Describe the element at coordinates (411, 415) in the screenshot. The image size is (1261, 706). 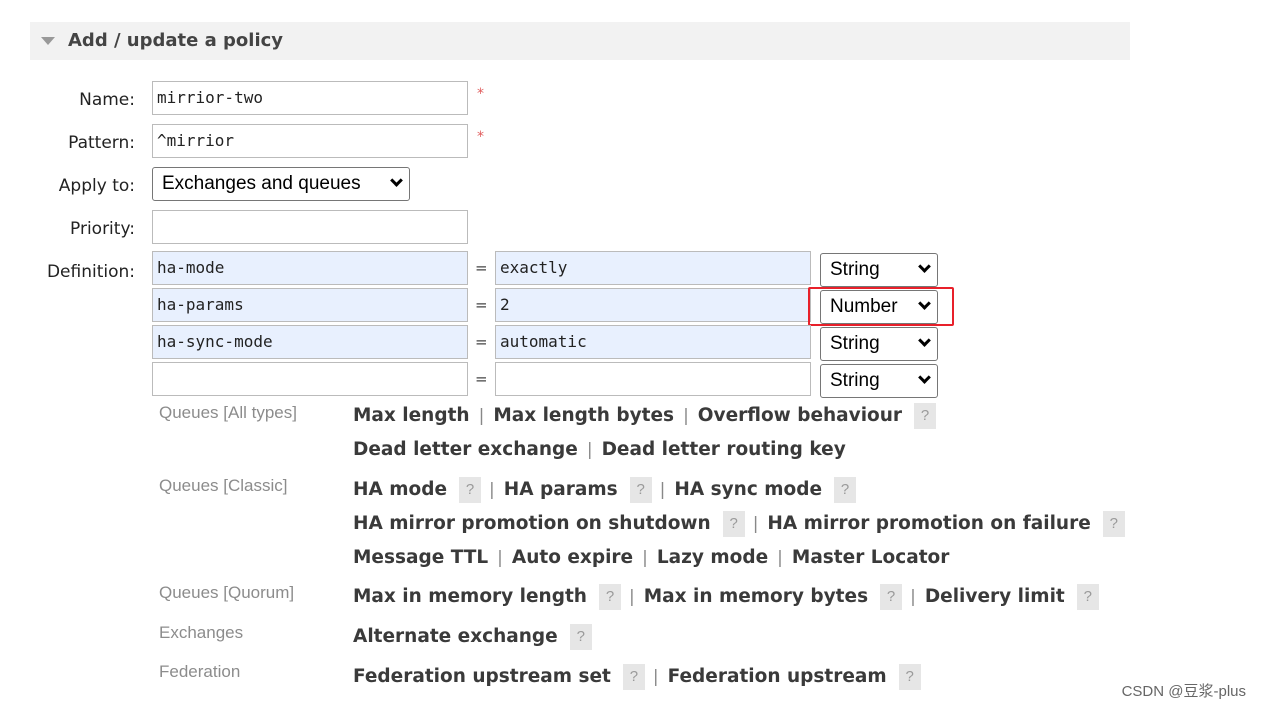
I see `max-length-link: Max length` at that location.